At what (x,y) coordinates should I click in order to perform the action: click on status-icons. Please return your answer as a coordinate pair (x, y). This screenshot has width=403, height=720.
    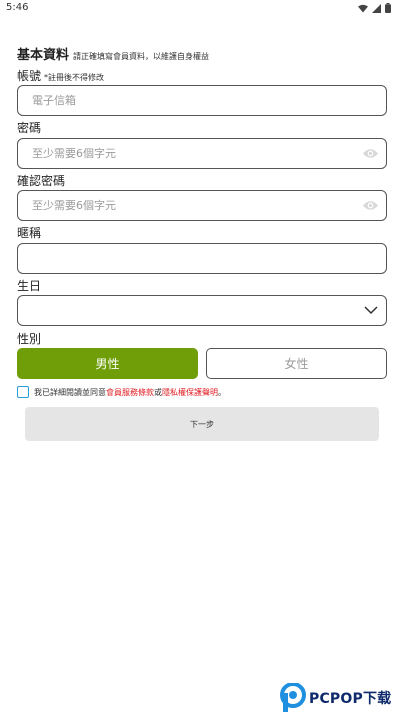
    Looking at the image, I should click on (374, 8).